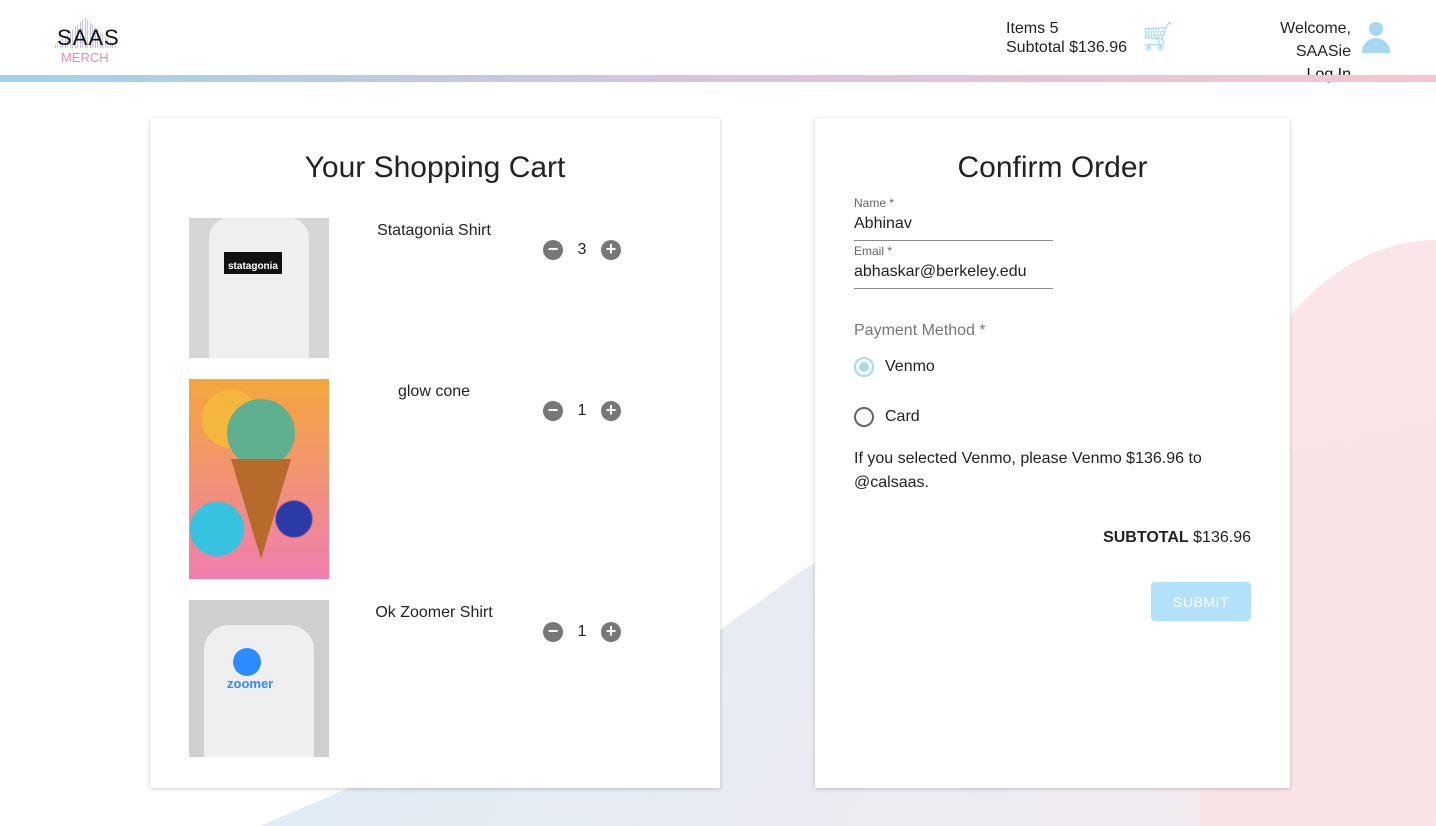 This screenshot has width=1436, height=826. What do you see at coordinates (1146, 537) in the screenshot?
I see `subtotal-label: SUBTOTAL` at bounding box center [1146, 537].